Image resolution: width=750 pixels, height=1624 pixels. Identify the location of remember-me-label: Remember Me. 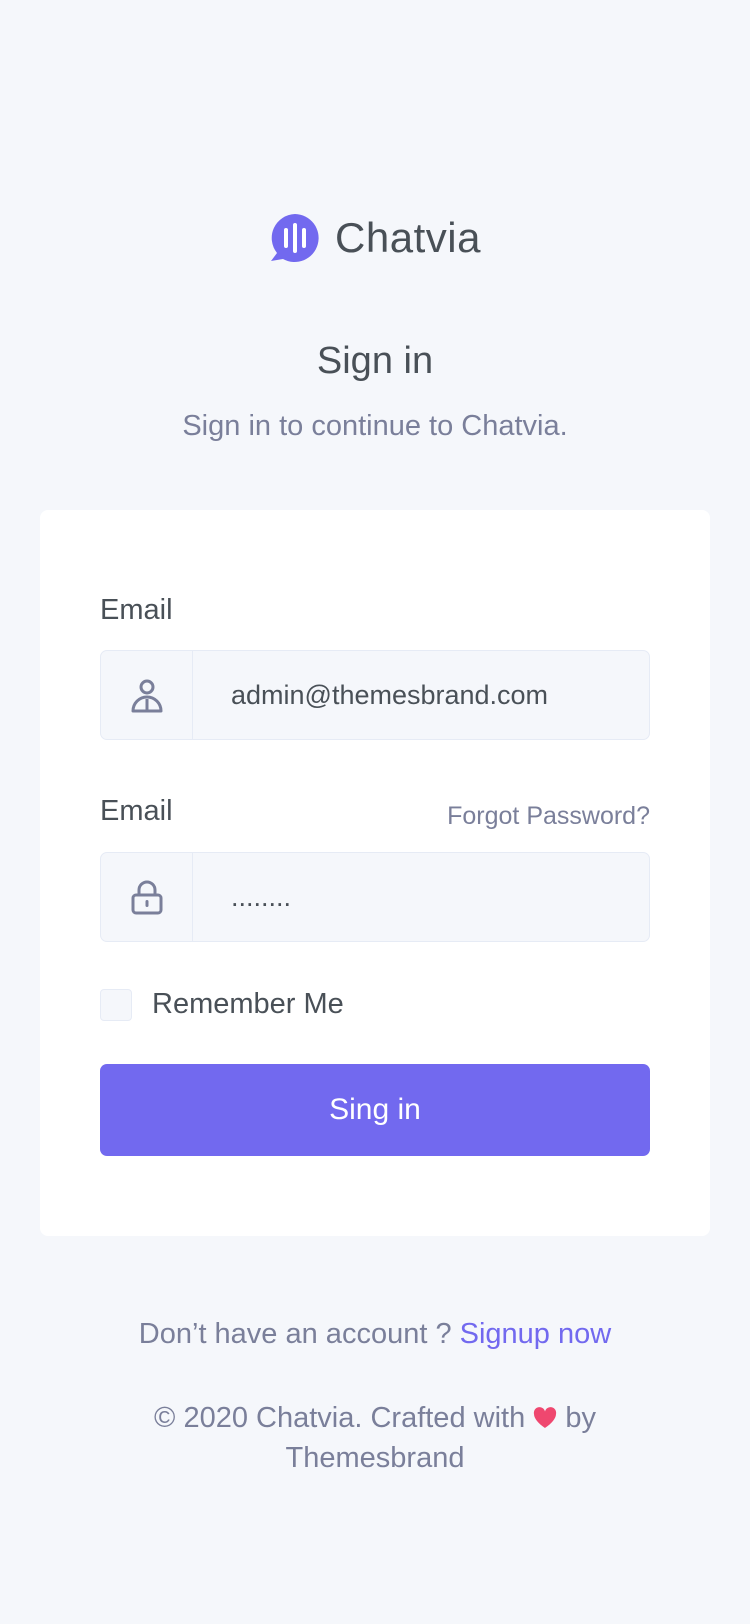
(248, 1004).